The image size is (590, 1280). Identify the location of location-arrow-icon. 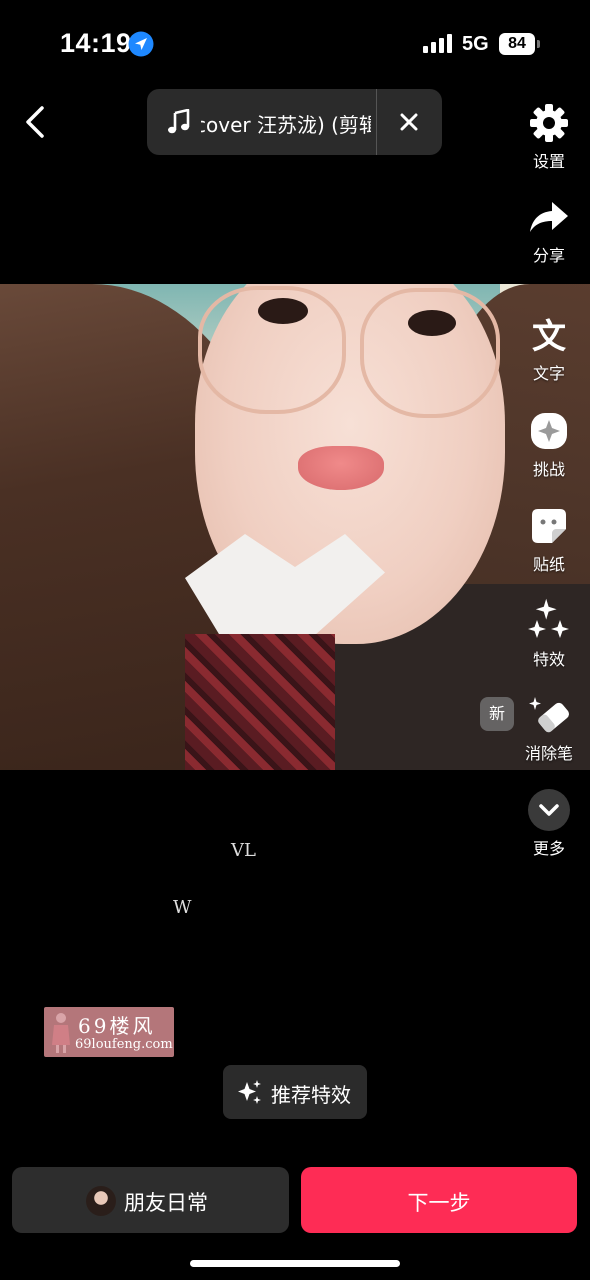
(141, 44).